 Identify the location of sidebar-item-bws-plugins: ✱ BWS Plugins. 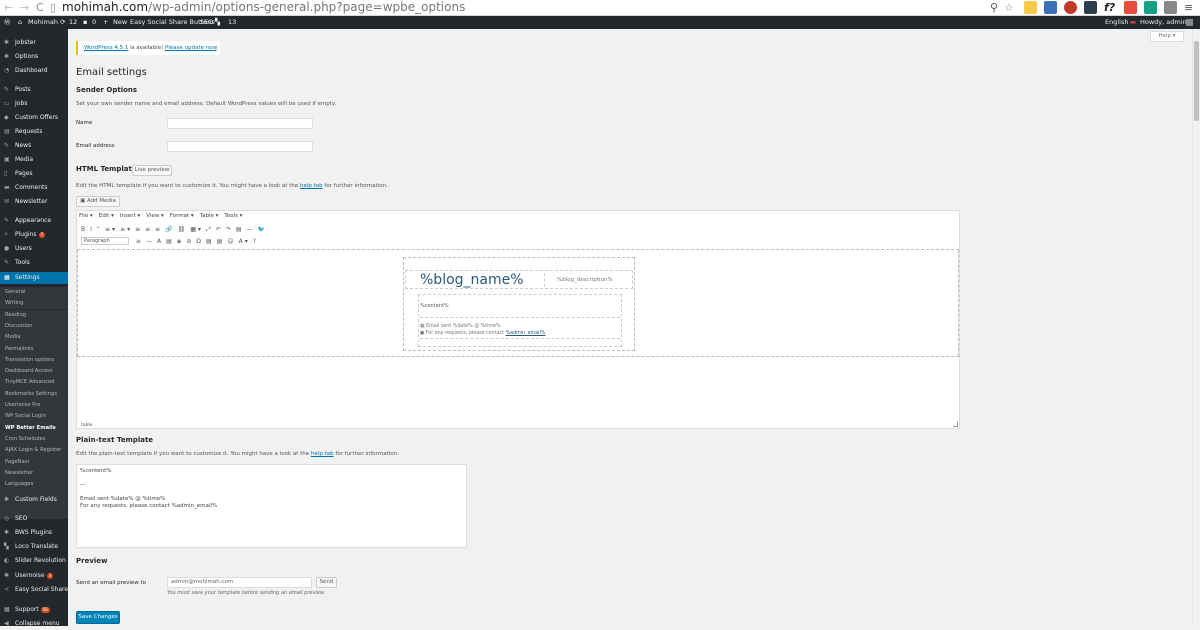
(34, 533).